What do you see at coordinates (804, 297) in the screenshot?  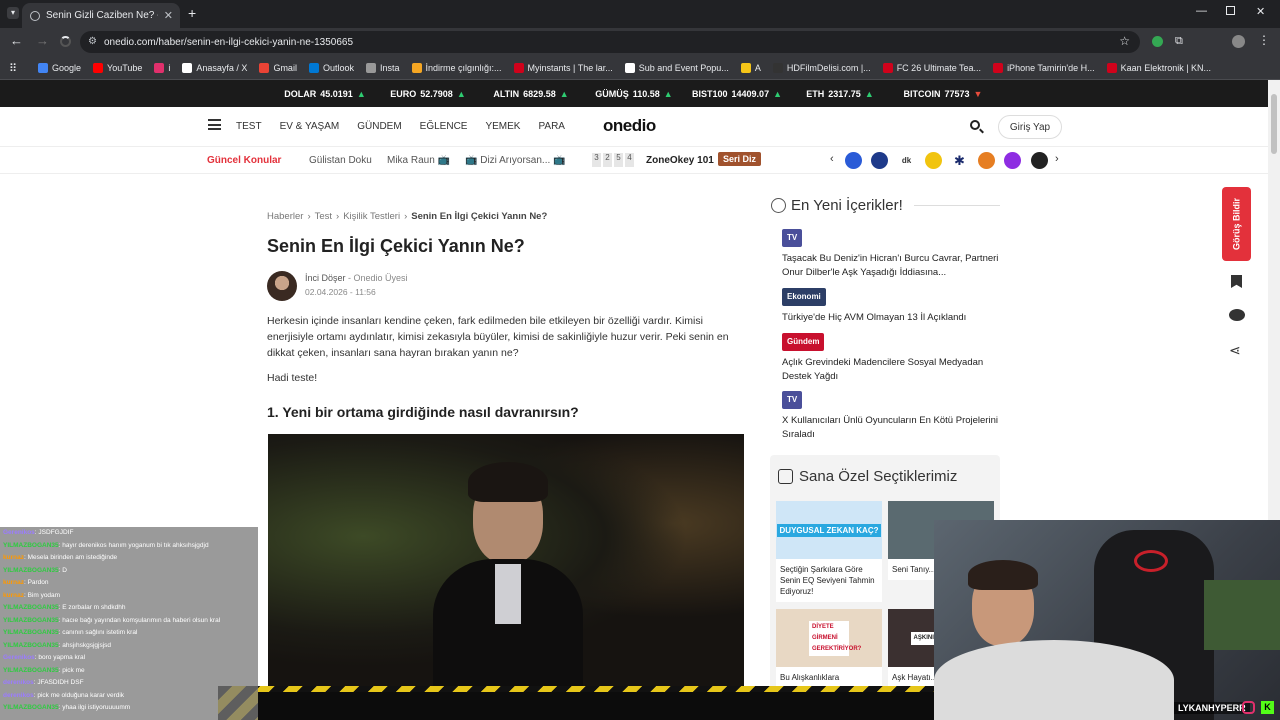 I see `category-badge: Ekonomi` at bounding box center [804, 297].